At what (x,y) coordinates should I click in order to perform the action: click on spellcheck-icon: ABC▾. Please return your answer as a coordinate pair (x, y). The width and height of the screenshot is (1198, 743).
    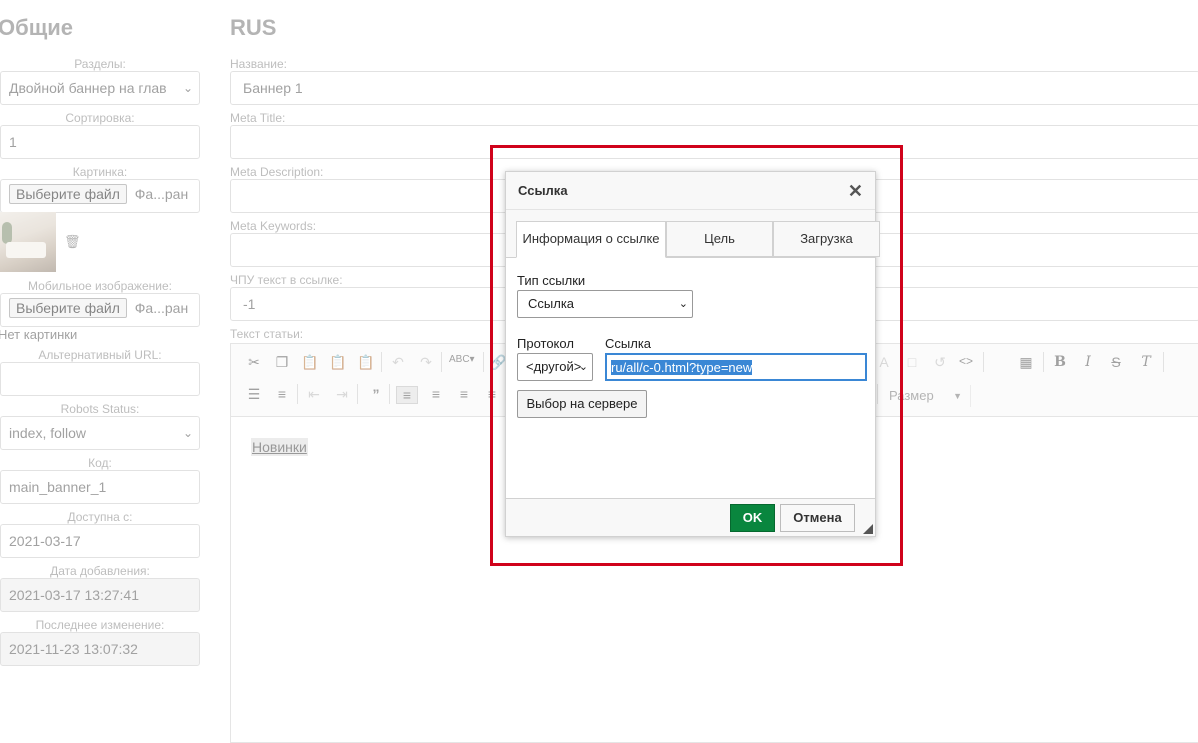
    Looking at the image, I should click on (462, 359).